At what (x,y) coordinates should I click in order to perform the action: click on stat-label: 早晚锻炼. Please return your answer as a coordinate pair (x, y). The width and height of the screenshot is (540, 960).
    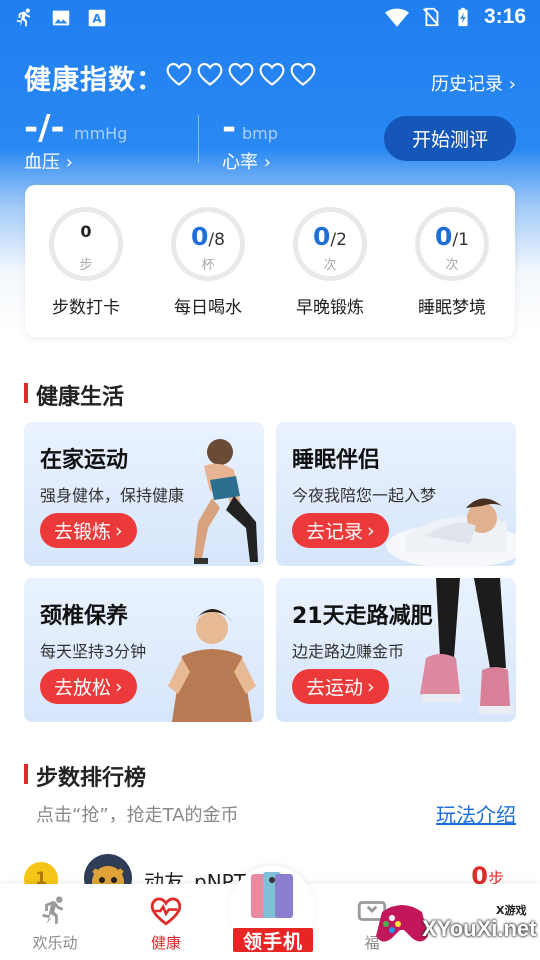
    Looking at the image, I should click on (330, 308).